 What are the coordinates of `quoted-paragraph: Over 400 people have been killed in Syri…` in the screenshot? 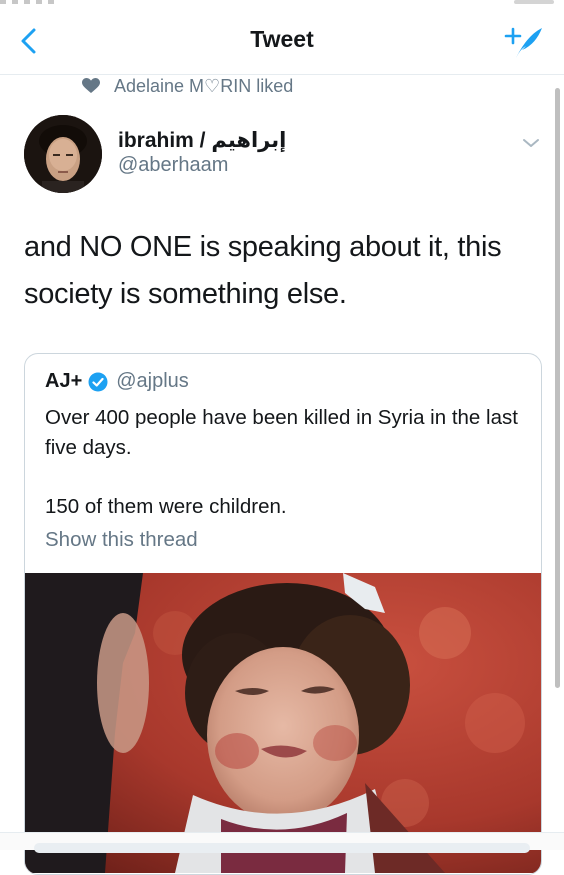 It's located at (281, 432).